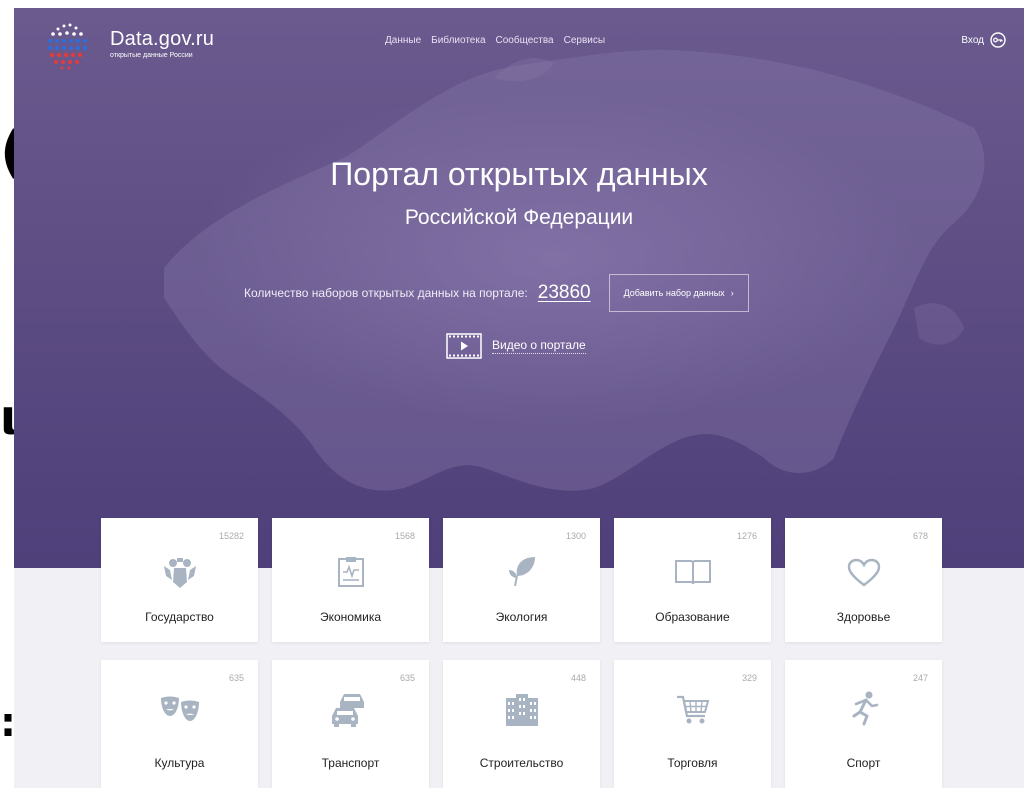 The width and height of the screenshot is (1024, 788). Describe the element at coordinates (692, 763) in the screenshot. I see `category-label: Торговля` at that location.